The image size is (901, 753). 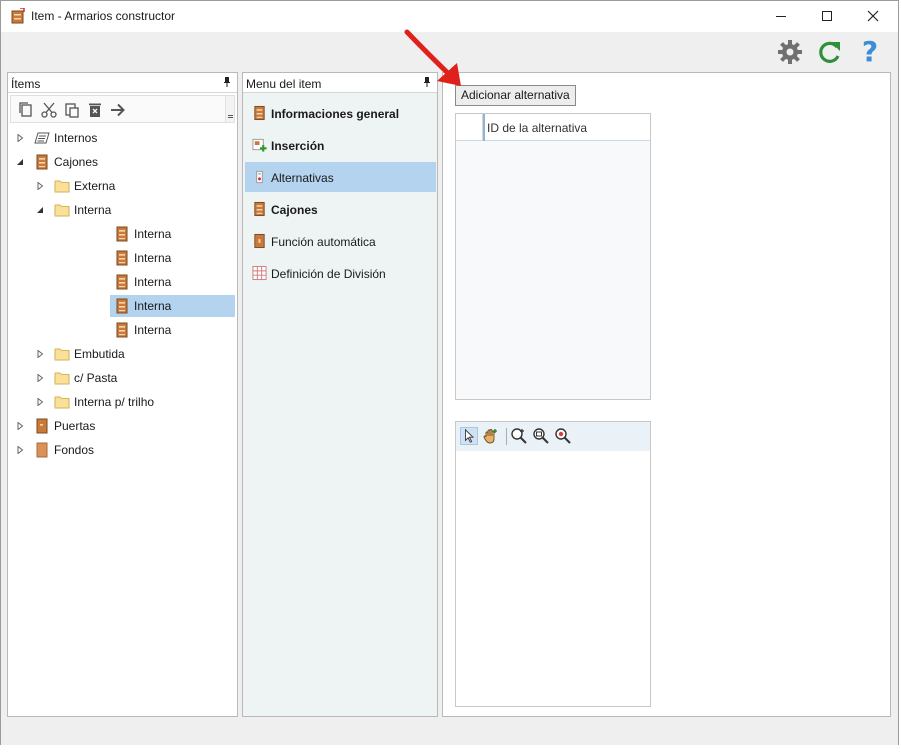 What do you see at coordinates (541, 436) in the screenshot?
I see `zoom-window-icon` at bounding box center [541, 436].